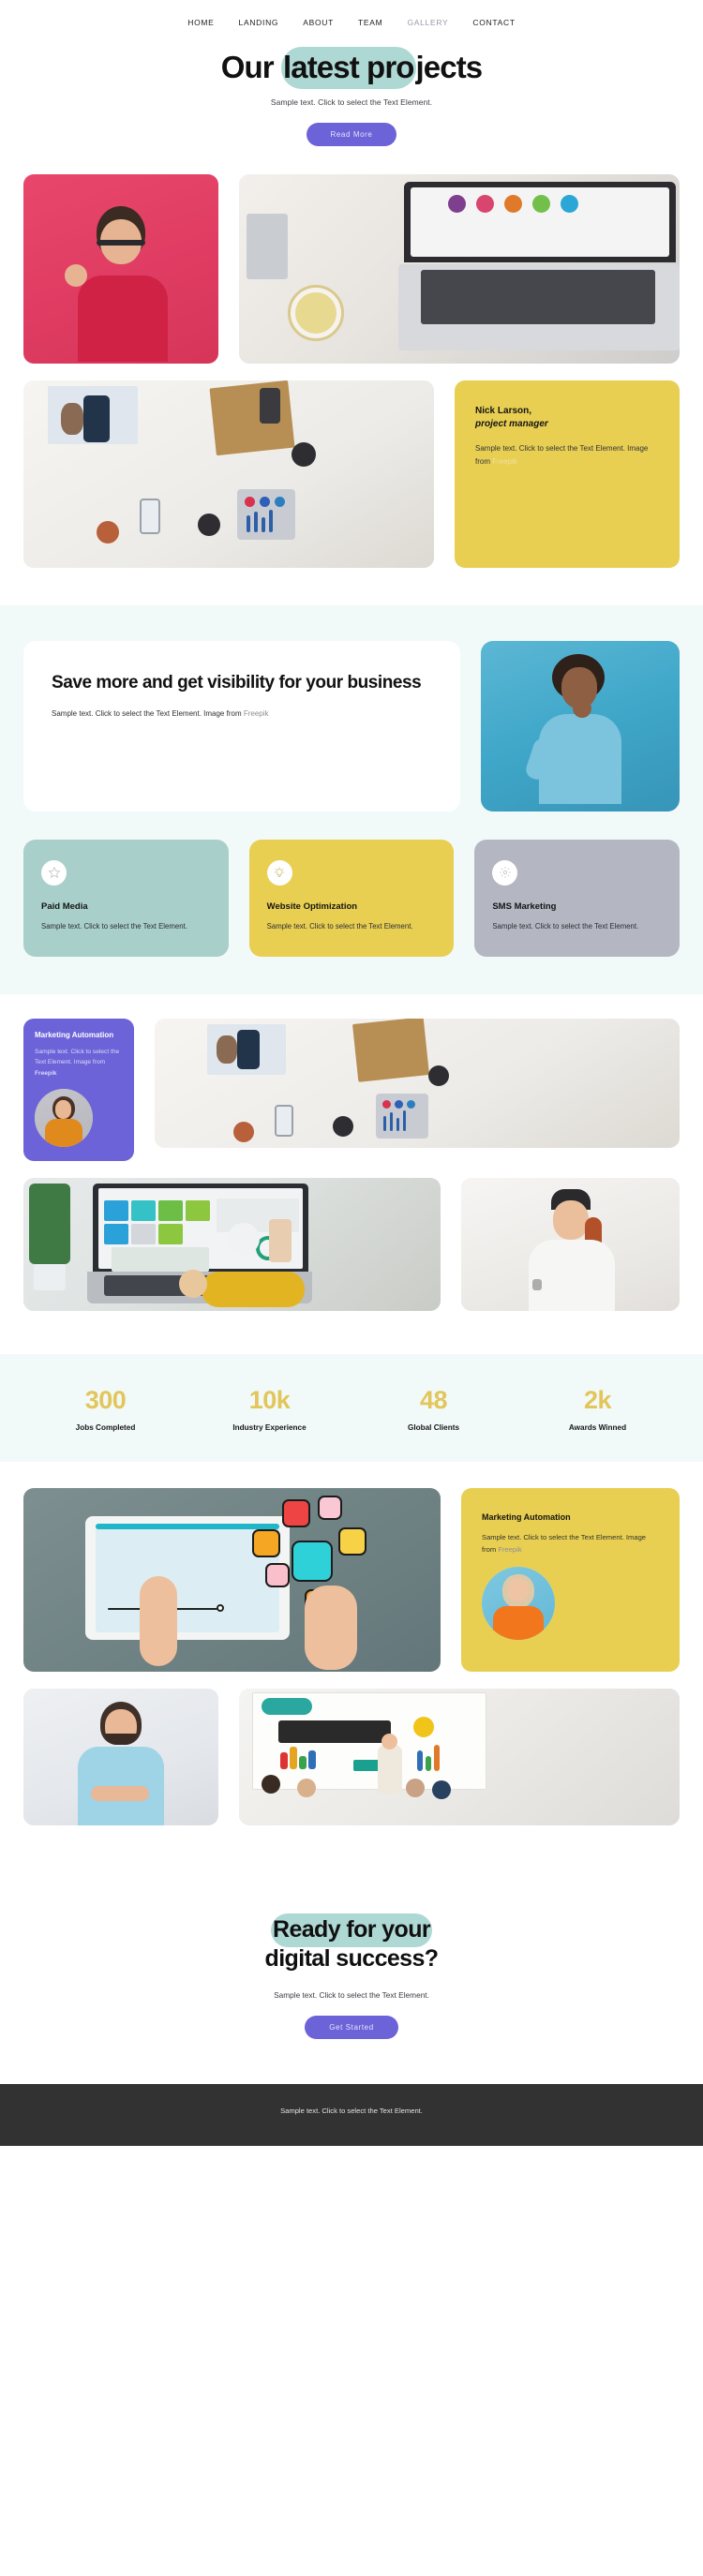 This screenshot has width=703, height=2576. Describe the element at coordinates (269, 1428) in the screenshot. I see `stat-label: Industry Experience` at that location.